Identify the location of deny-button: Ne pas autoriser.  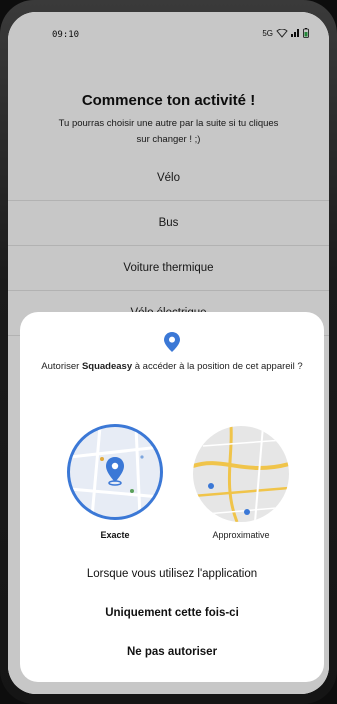
(172, 652).